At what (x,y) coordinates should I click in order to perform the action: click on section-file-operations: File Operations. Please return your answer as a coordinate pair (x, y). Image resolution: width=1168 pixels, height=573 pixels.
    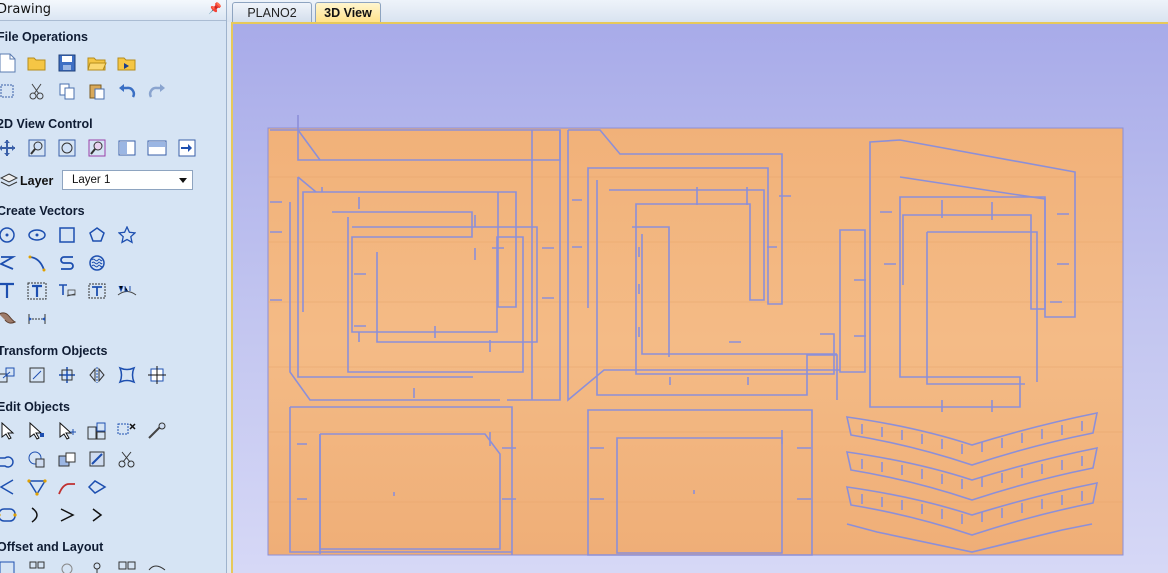
    Looking at the image, I should click on (44, 37).